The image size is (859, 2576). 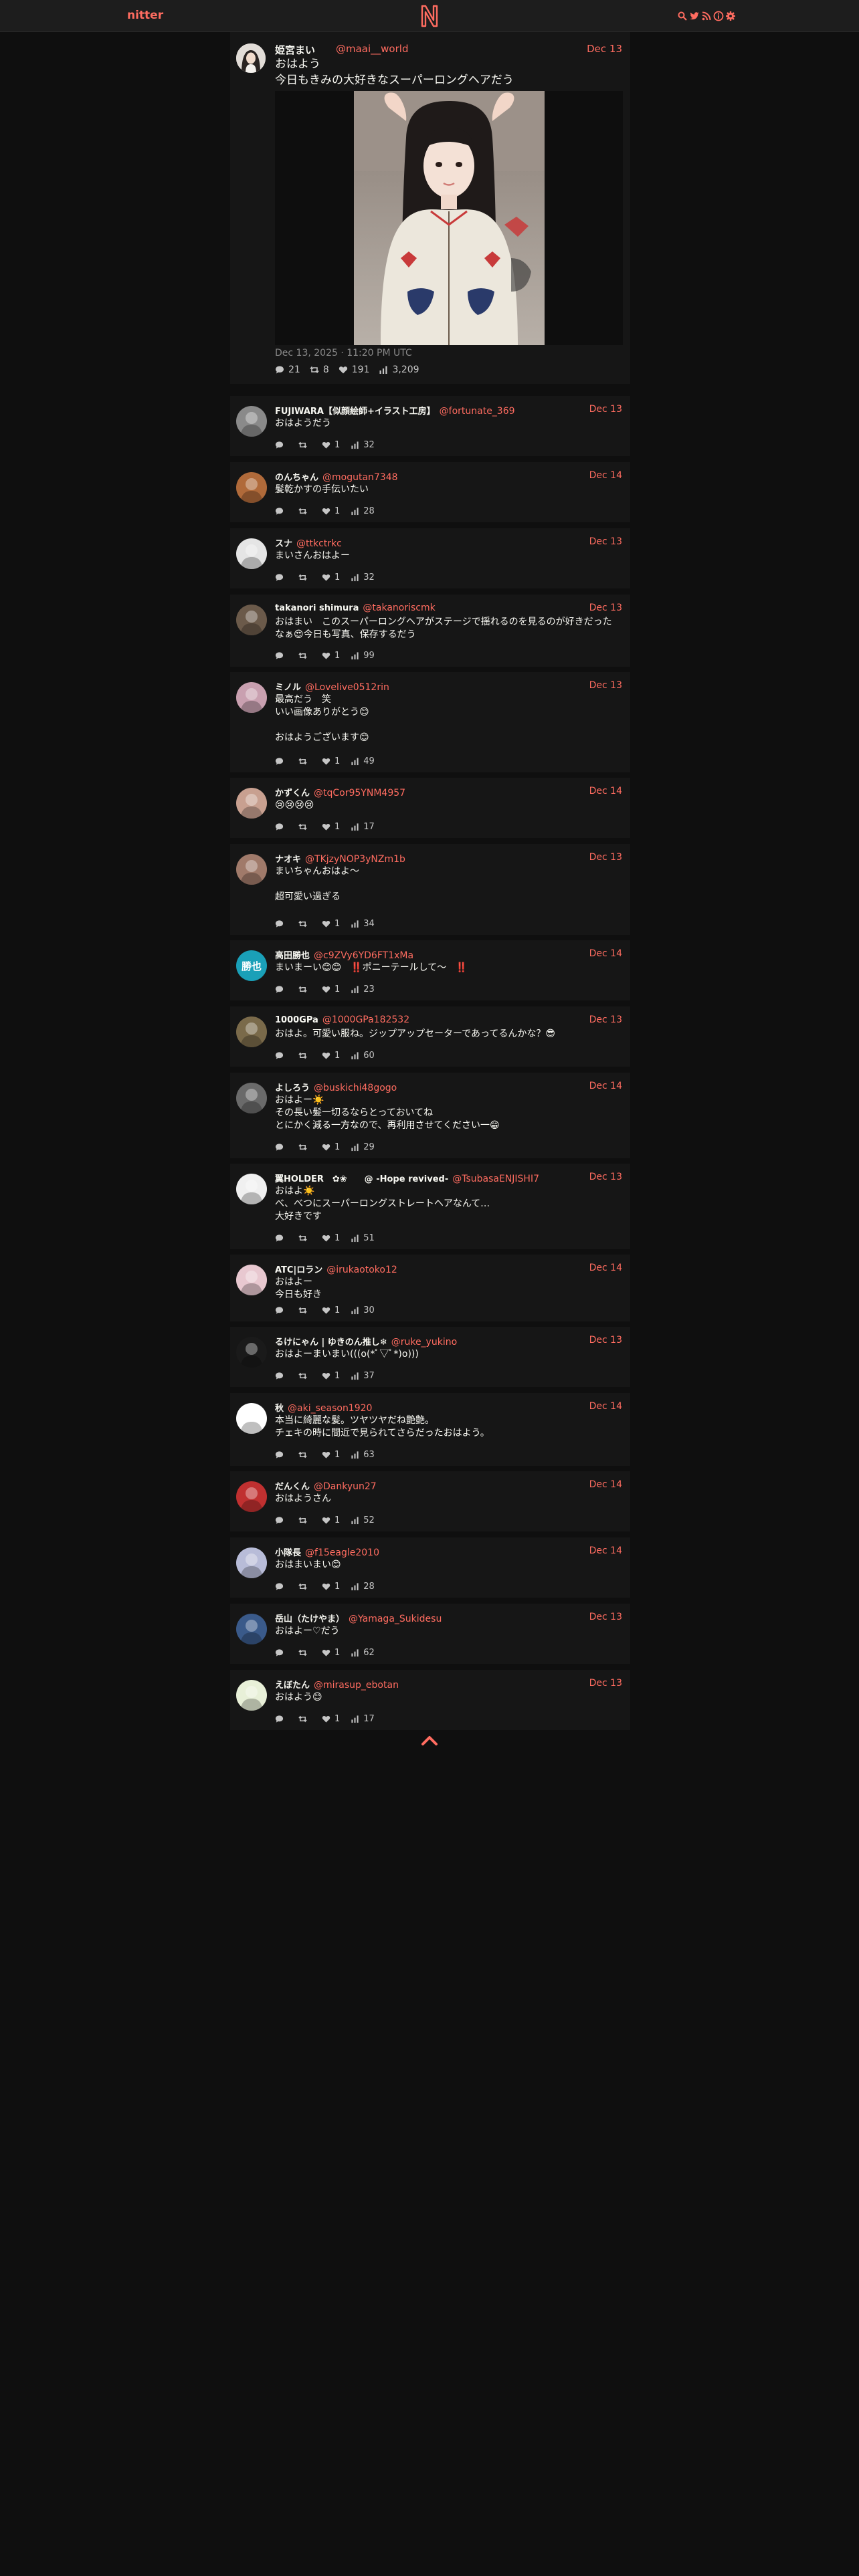 What do you see at coordinates (292, 793) in the screenshot?
I see `author-name: かずくん` at bounding box center [292, 793].